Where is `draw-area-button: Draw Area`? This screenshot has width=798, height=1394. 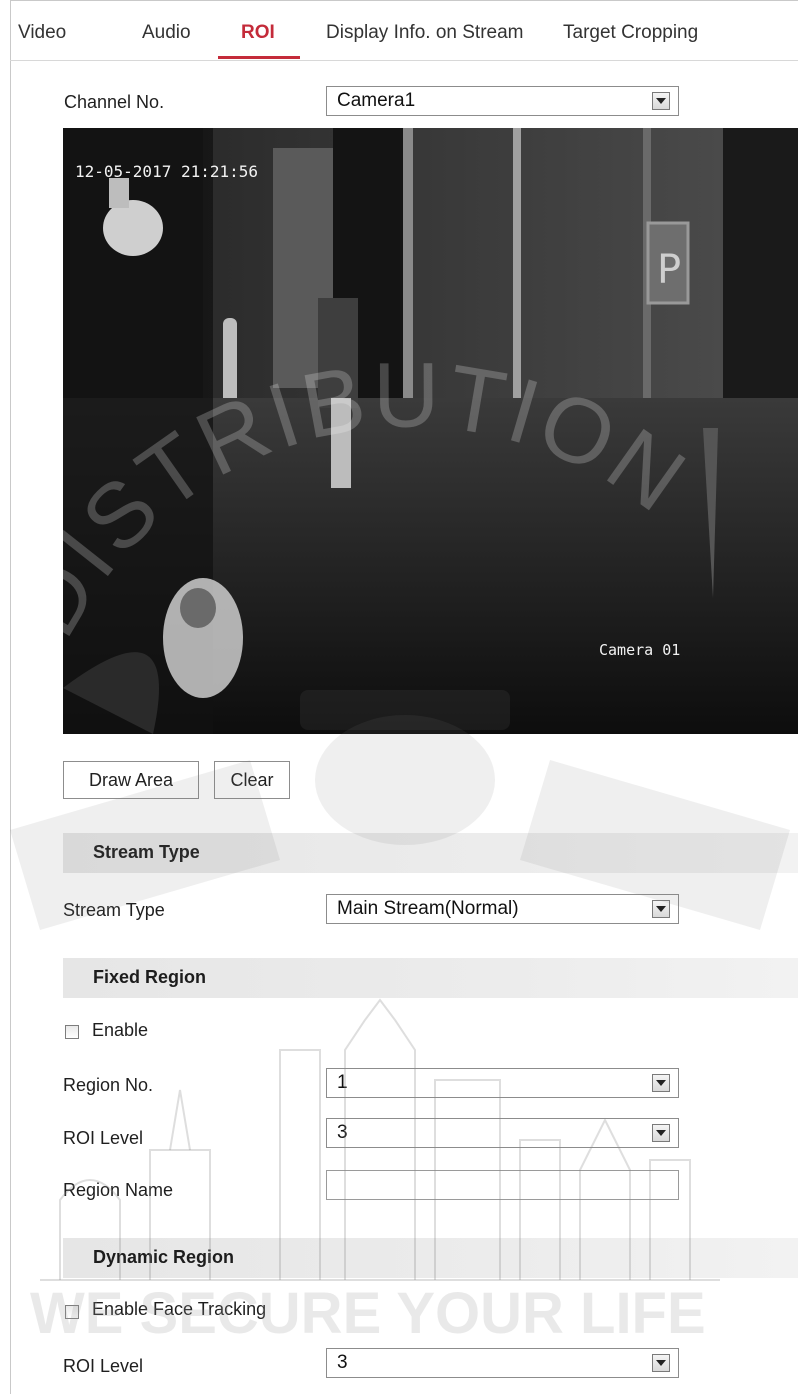 draw-area-button: Draw Area is located at coordinates (131, 780).